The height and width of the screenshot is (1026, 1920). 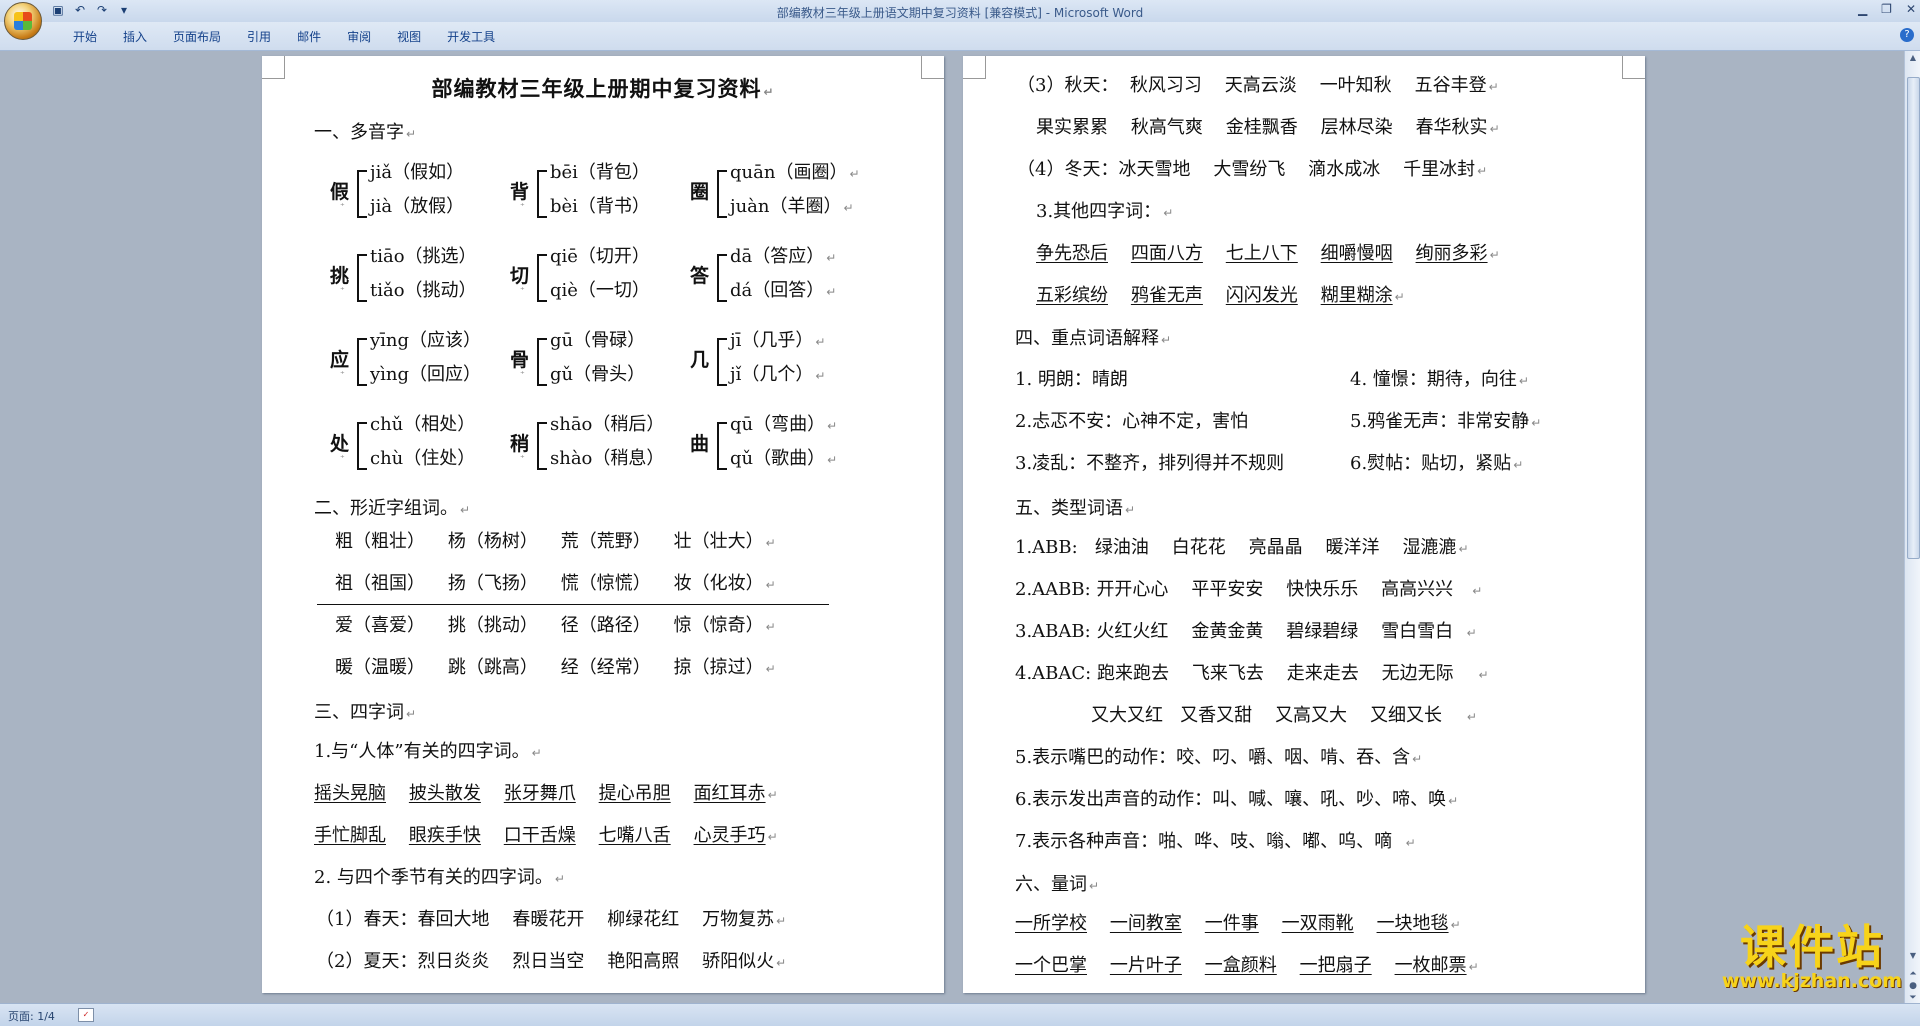 What do you see at coordinates (1913, 998) in the screenshot?
I see `next-page-icon: ⏷` at bounding box center [1913, 998].